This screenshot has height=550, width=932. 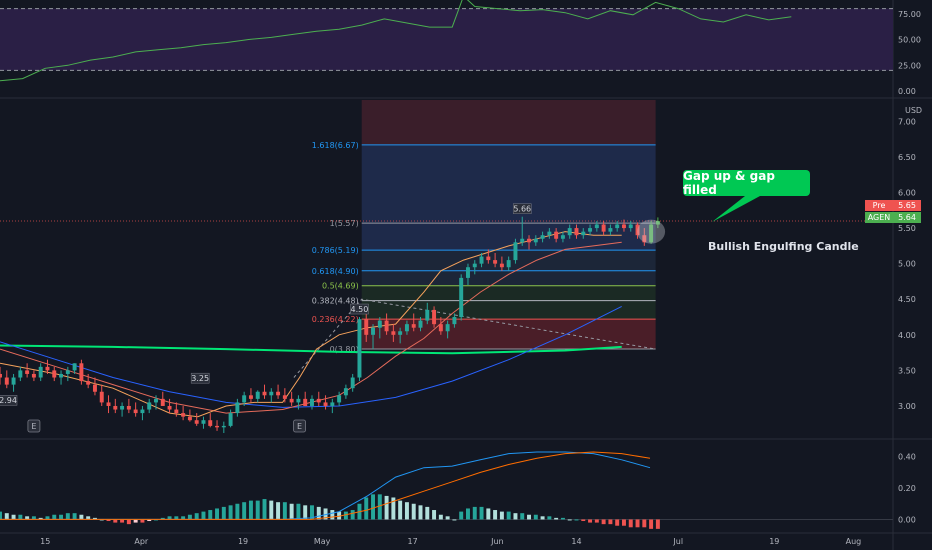 I want to click on bullish-engulfing-label: Bullish Engulfing Candle, so click(x=783, y=246).